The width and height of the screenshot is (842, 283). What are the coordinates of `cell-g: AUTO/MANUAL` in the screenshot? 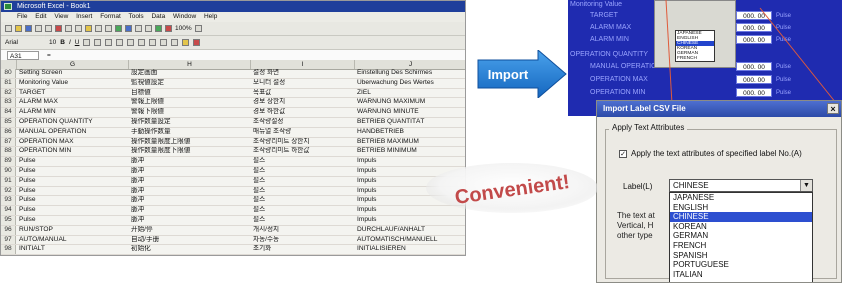 It's located at (73, 240).